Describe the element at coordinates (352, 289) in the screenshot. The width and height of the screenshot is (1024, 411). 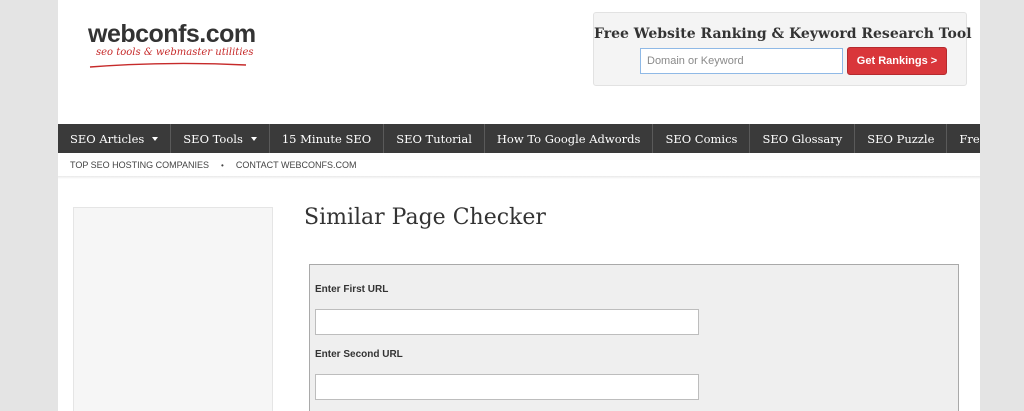
I see `first-url-label: Enter First URL` at that location.